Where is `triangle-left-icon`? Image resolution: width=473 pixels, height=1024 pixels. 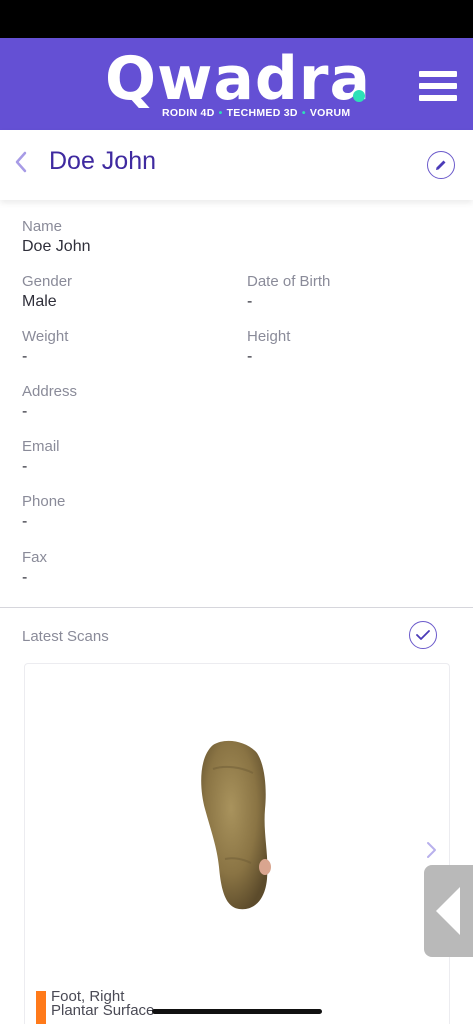 triangle-left-icon is located at coordinates (448, 911).